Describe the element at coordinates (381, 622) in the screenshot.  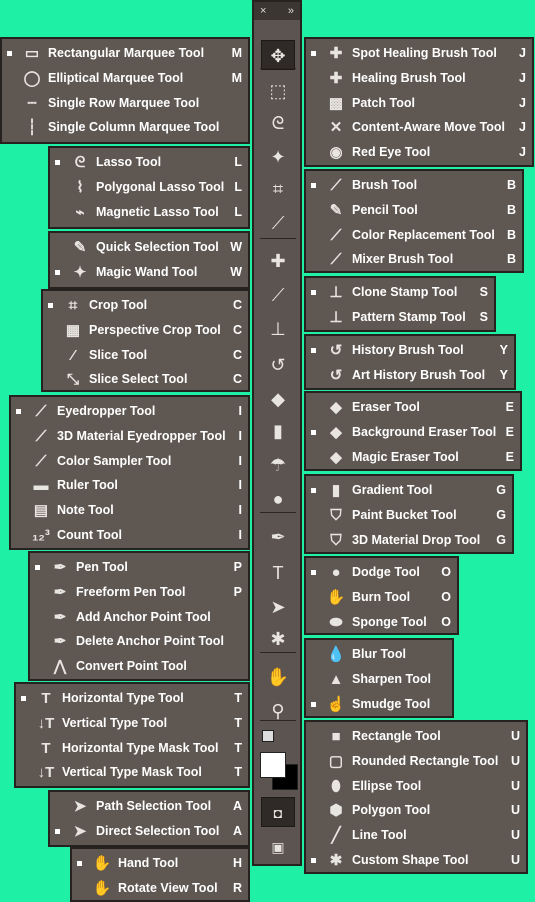
I see `flyout-item: ⬬ Sponge Tool O` at that location.